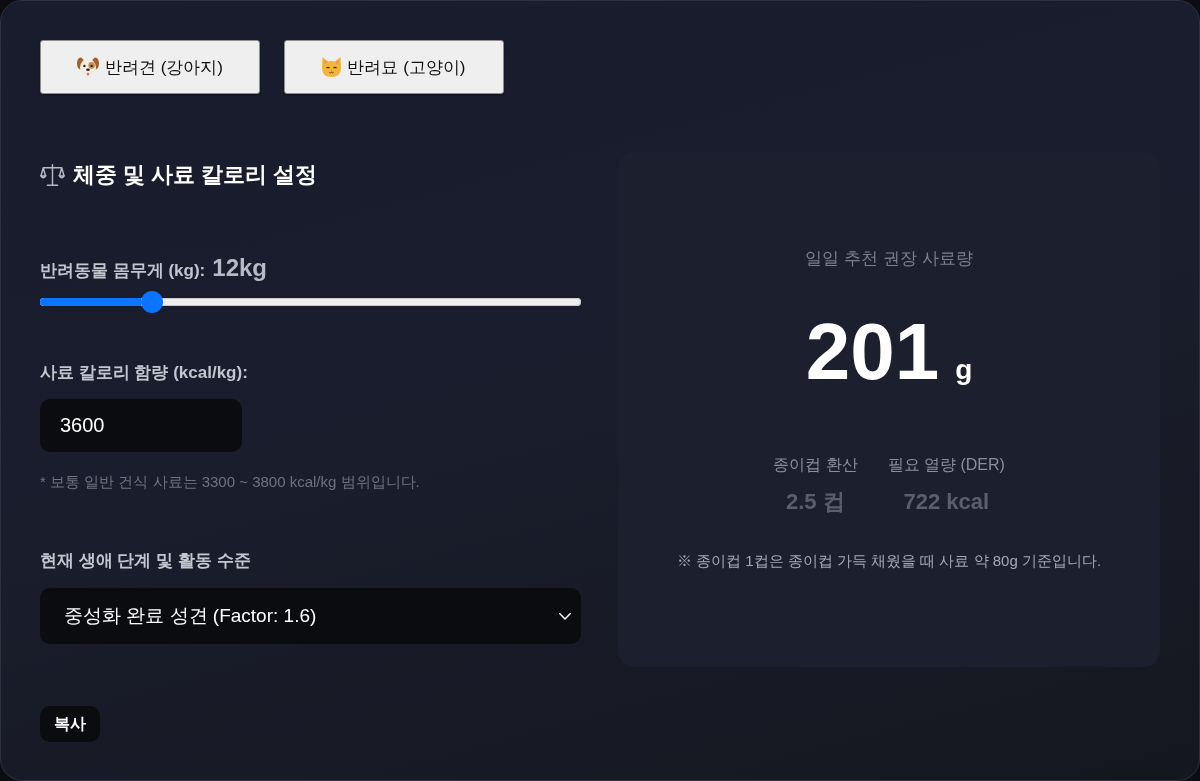 The height and width of the screenshot is (781, 1200). What do you see at coordinates (70, 724) in the screenshot?
I see `copy-button: 복사` at bounding box center [70, 724].